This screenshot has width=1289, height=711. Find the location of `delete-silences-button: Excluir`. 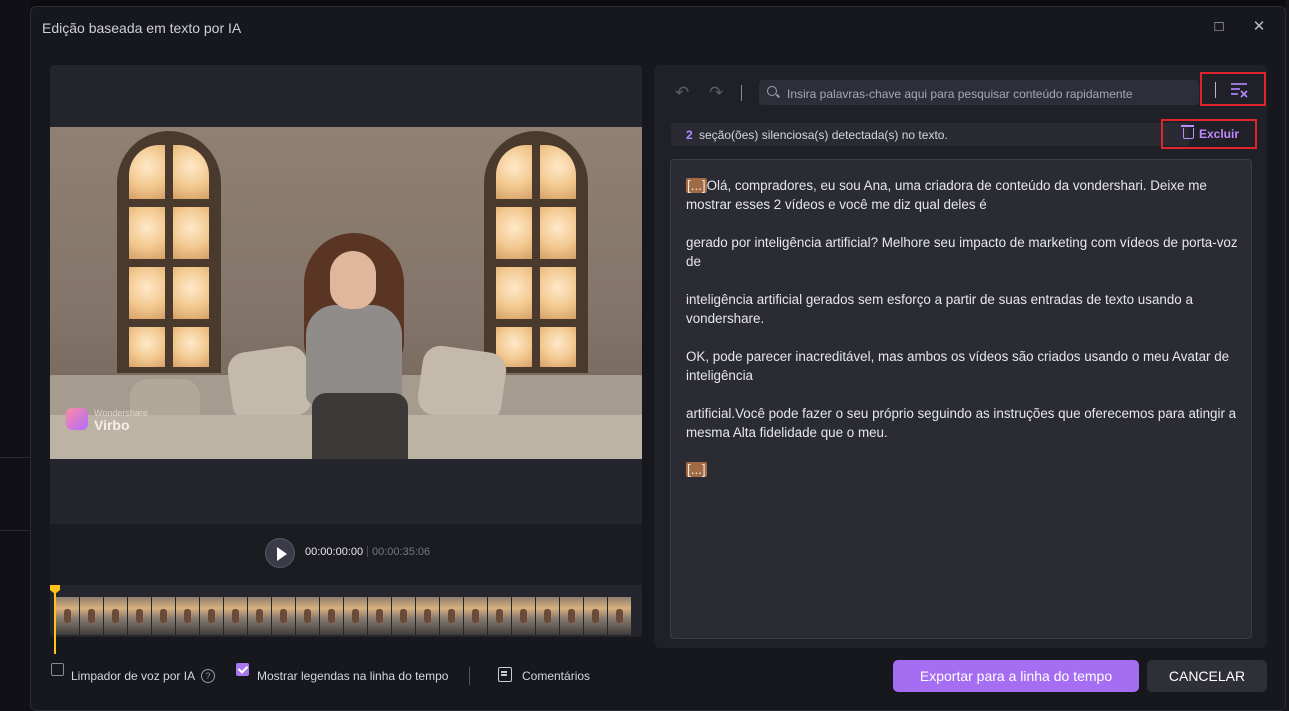

delete-silences-button: Excluir is located at coordinates (1209, 134).